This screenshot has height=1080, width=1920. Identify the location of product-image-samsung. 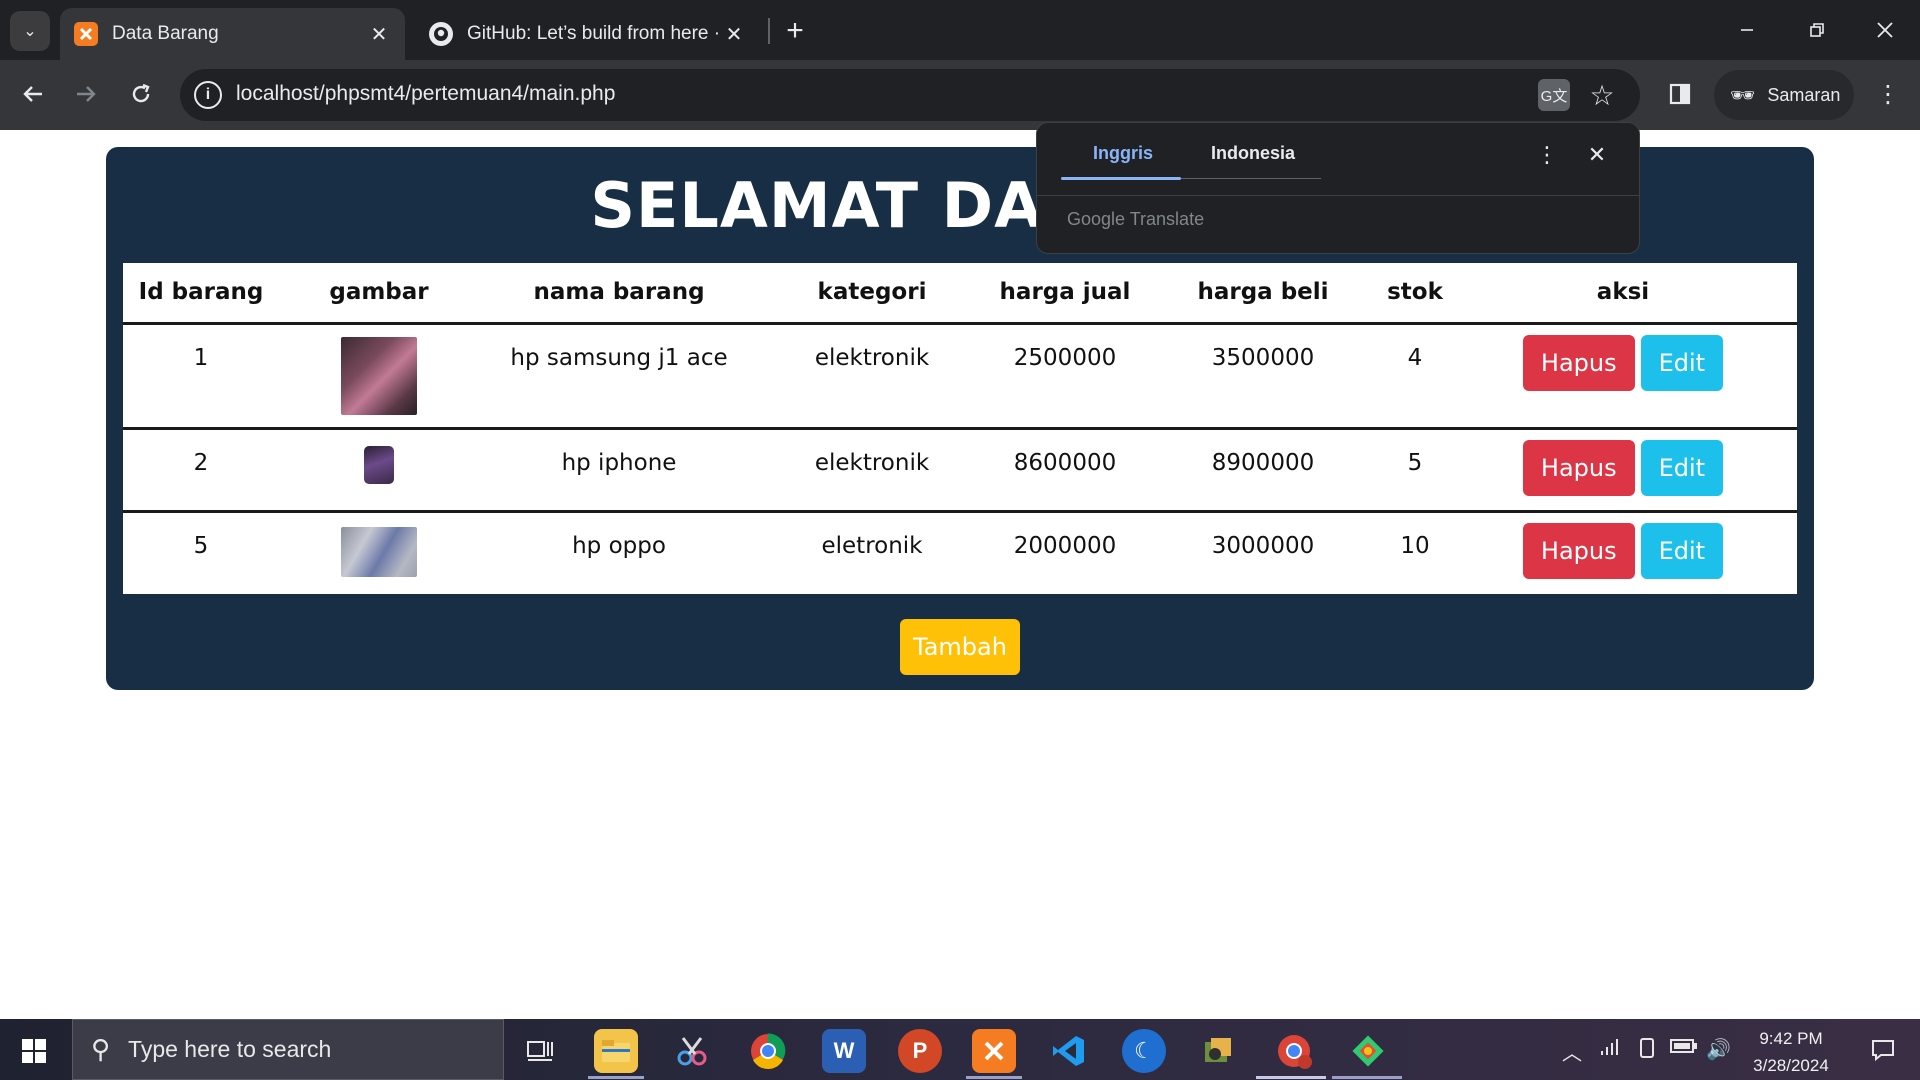
(379, 375).